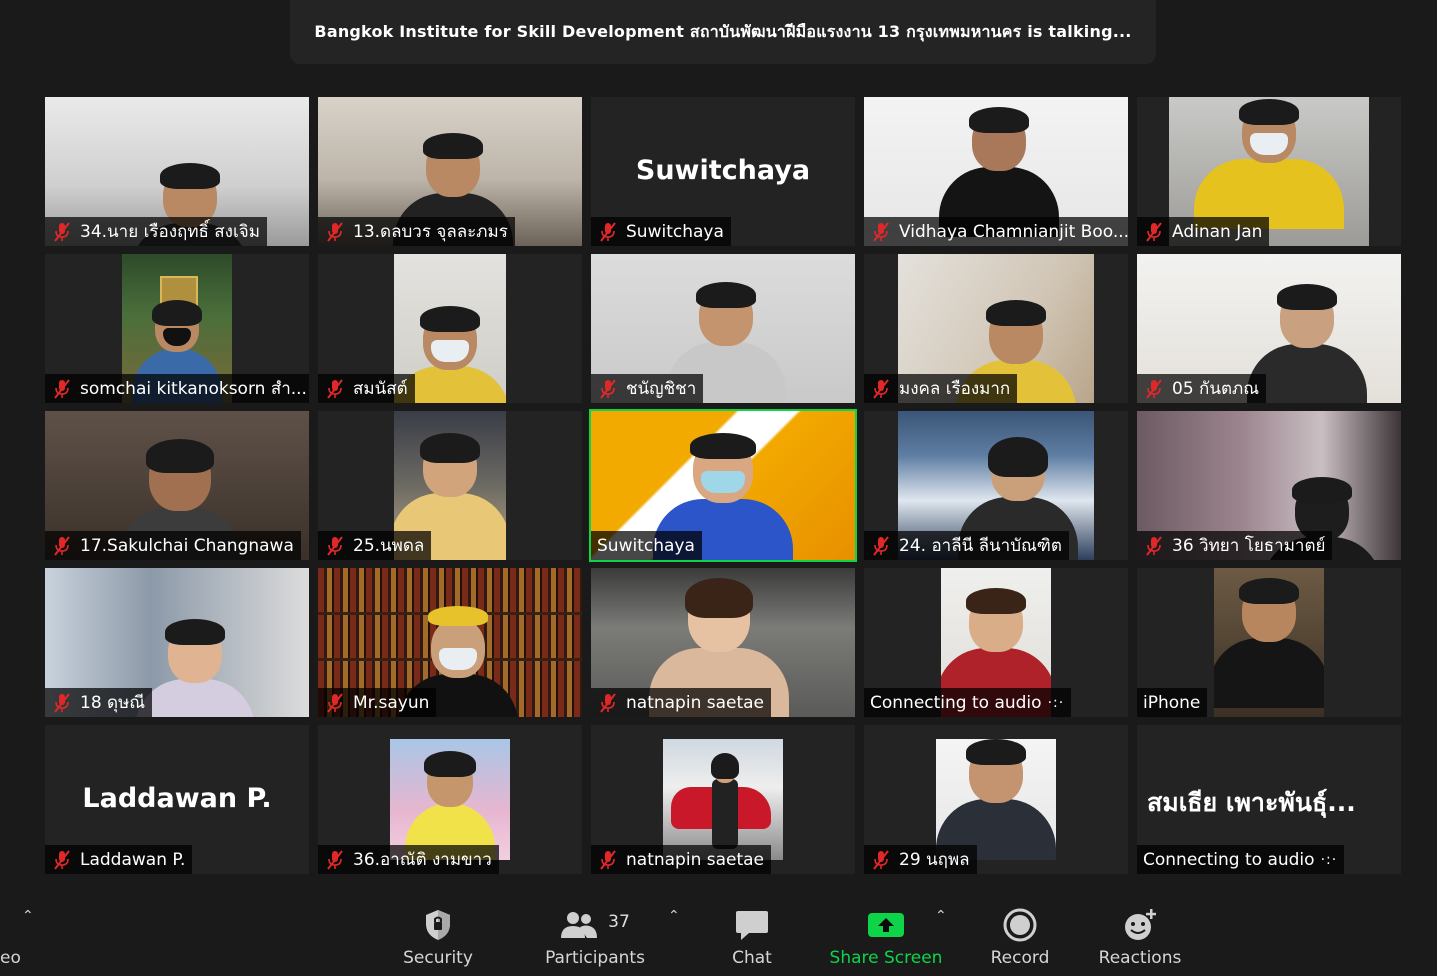 The width and height of the screenshot is (1437, 976). What do you see at coordinates (619, 922) in the screenshot?
I see `participants-count: 37` at bounding box center [619, 922].